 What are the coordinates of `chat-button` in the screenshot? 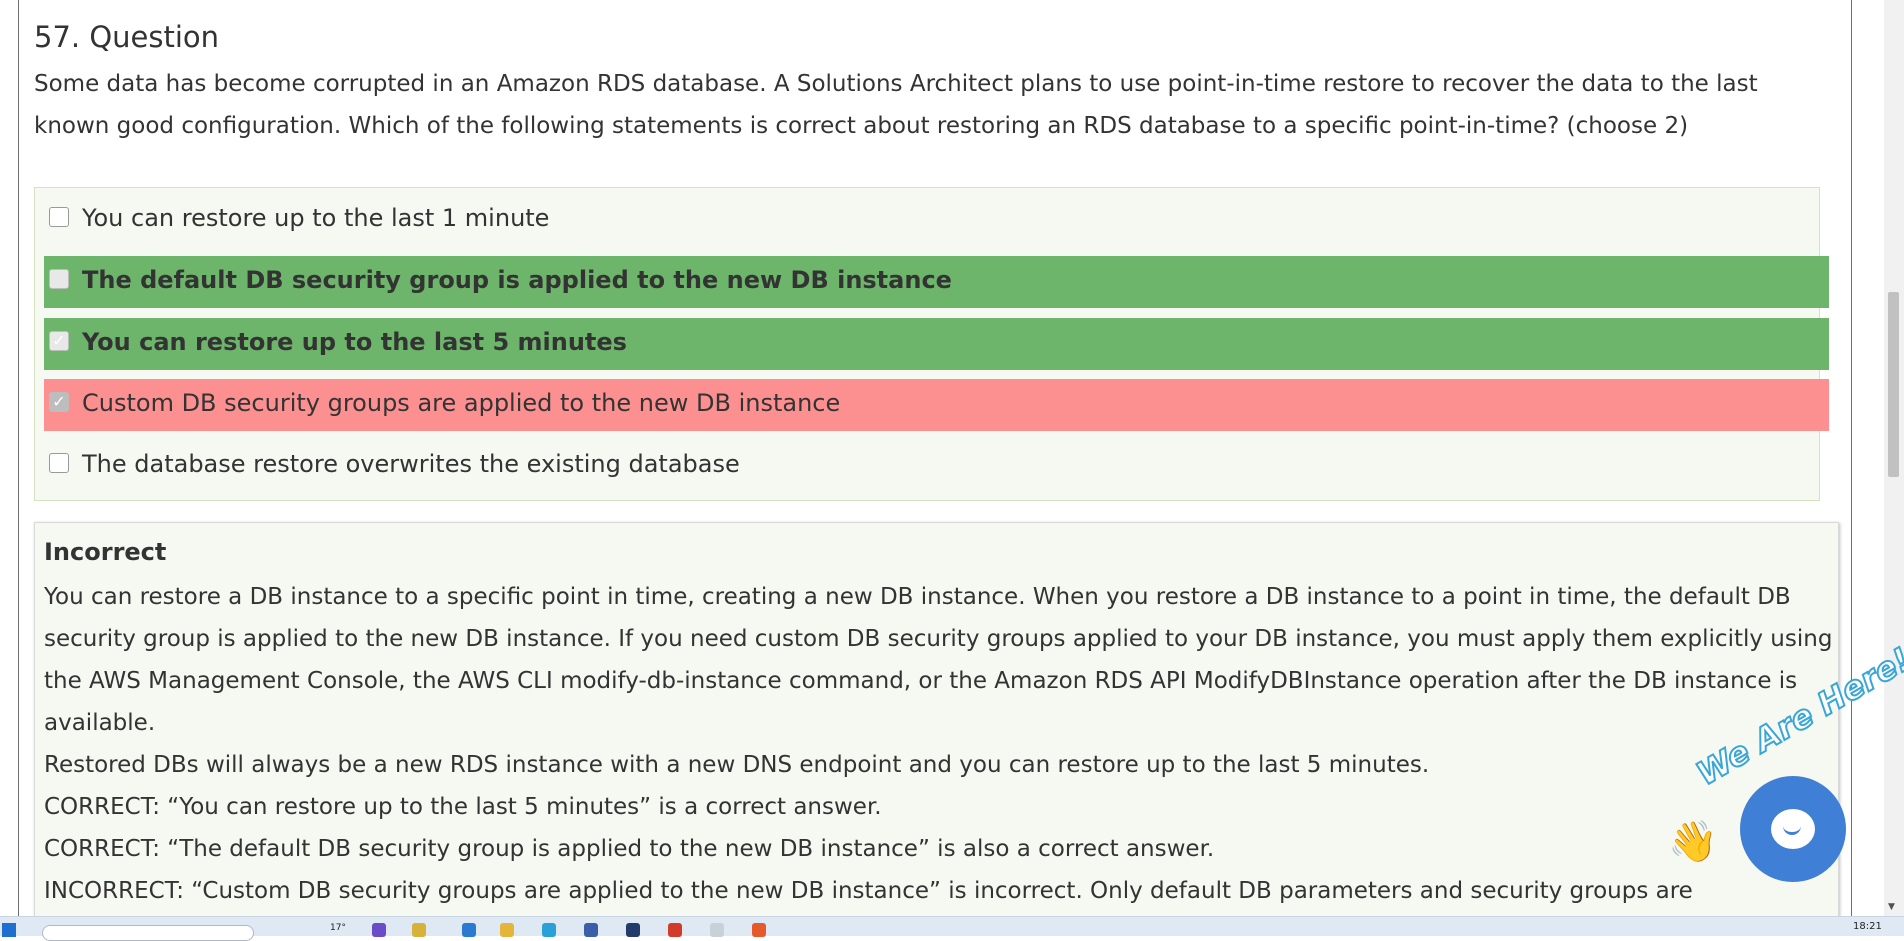 It's located at (1793, 829).